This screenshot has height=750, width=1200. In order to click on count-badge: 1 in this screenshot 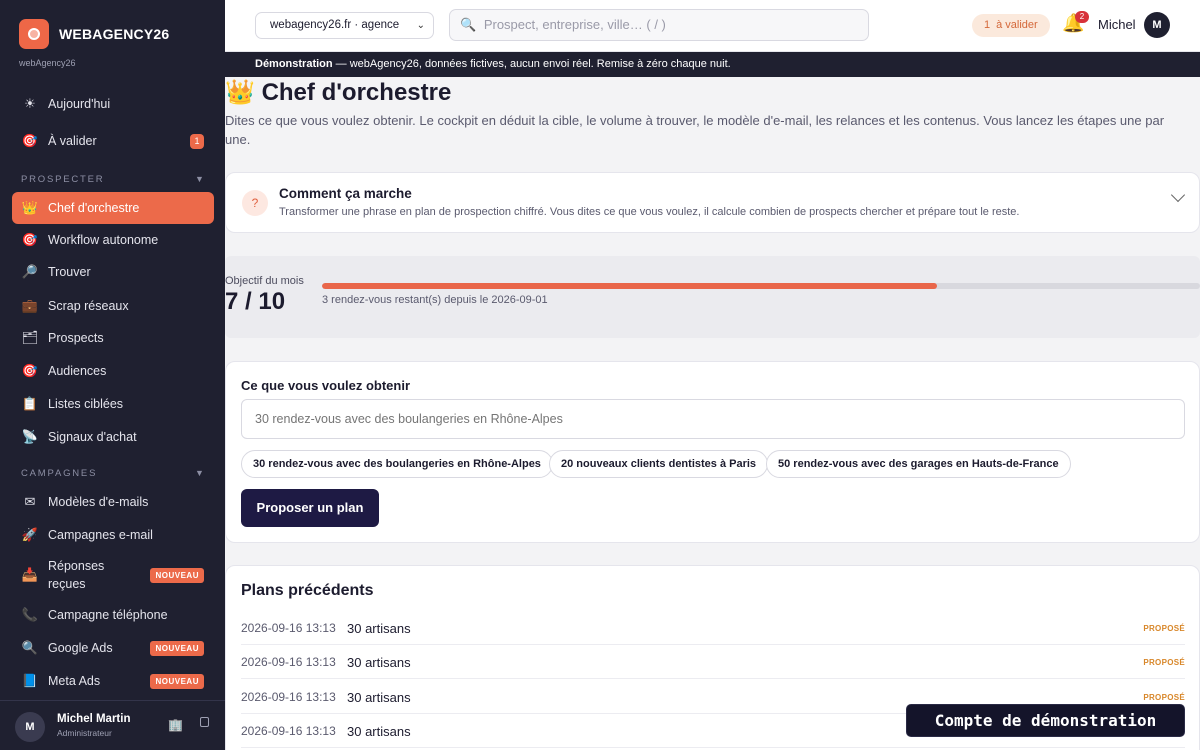, I will do `click(197, 141)`.